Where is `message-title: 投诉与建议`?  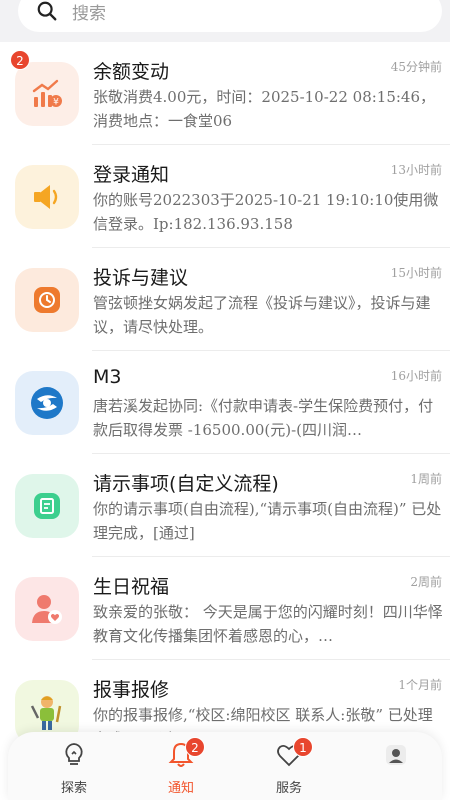 message-title: 投诉与建议 is located at coordinates (141, 278).